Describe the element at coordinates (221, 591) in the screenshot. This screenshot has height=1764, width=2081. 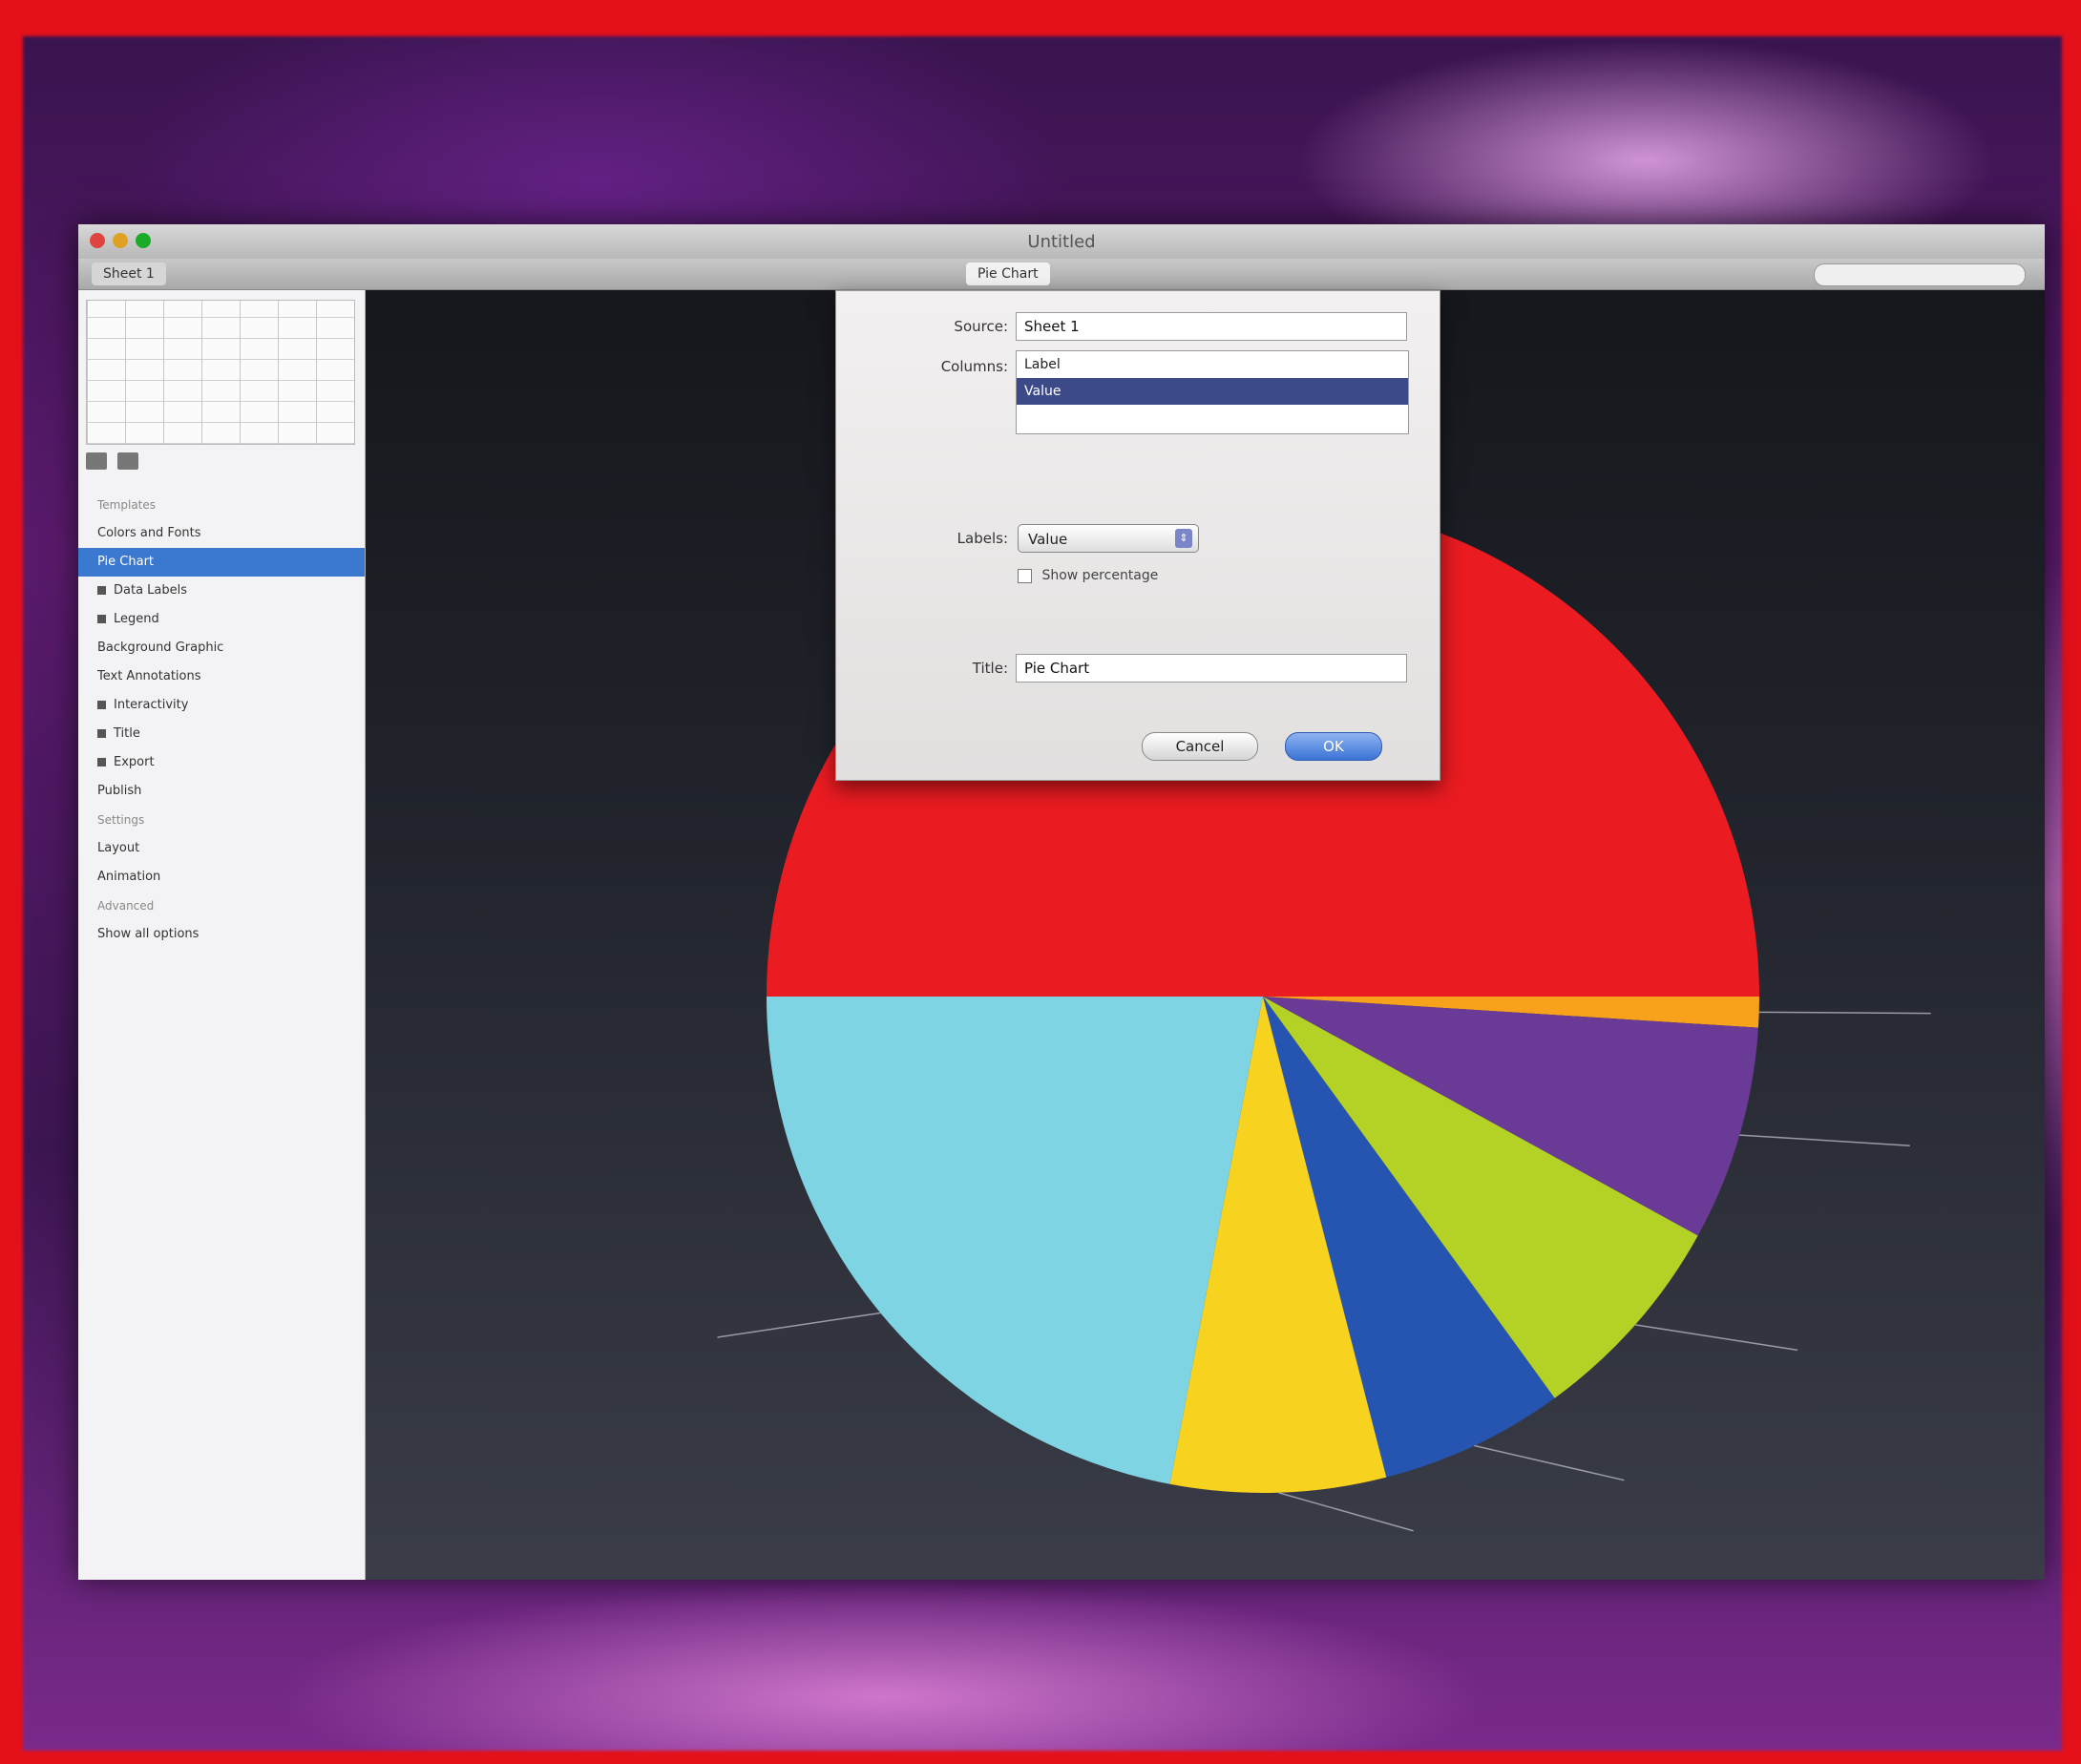
I see `sidebar-item: Data Labels` at that location.